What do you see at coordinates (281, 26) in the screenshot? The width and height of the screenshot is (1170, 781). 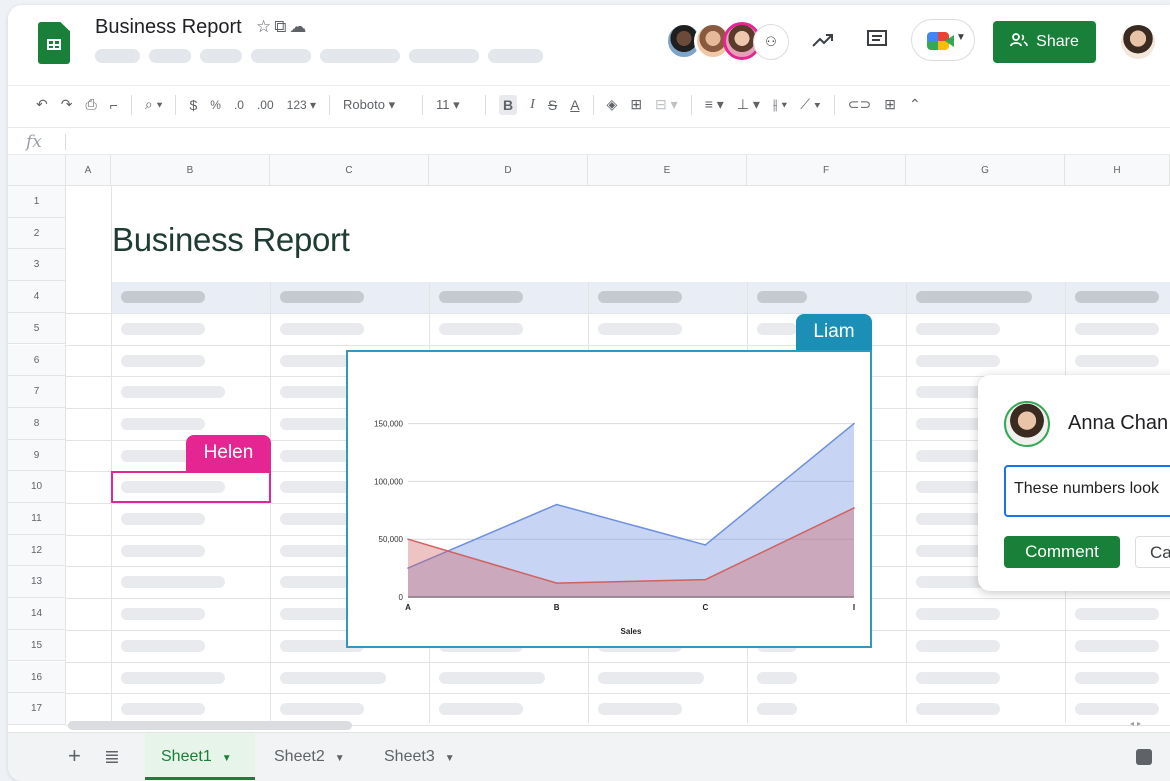 I see `move-to-folder-icon: ⧉` at bounding box center [281, 26].